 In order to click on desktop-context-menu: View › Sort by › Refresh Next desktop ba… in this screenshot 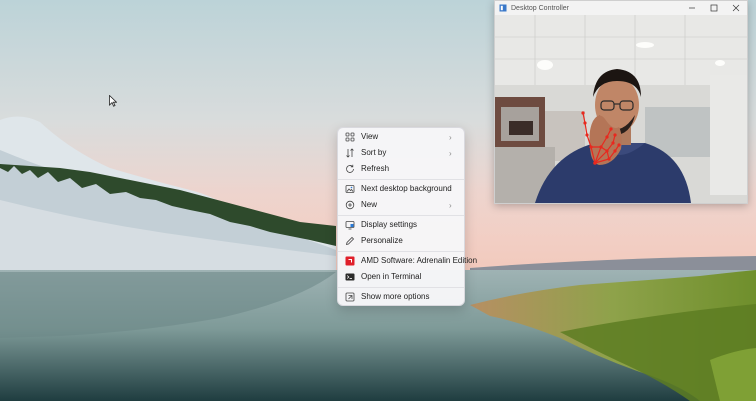, I will do `click(407, 216)`.